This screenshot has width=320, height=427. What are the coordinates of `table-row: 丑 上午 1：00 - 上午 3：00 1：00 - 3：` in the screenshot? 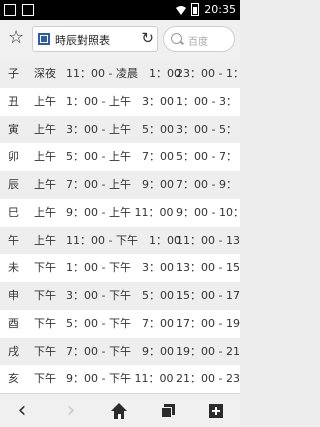 It's located at (120, 101).